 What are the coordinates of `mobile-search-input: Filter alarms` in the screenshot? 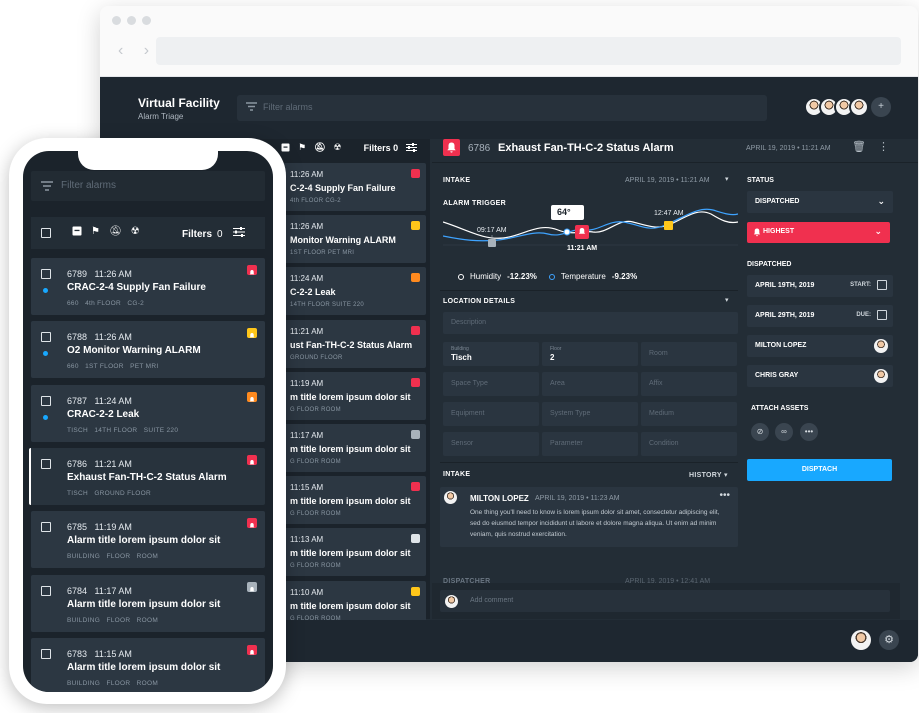 It's located at (148, 186).